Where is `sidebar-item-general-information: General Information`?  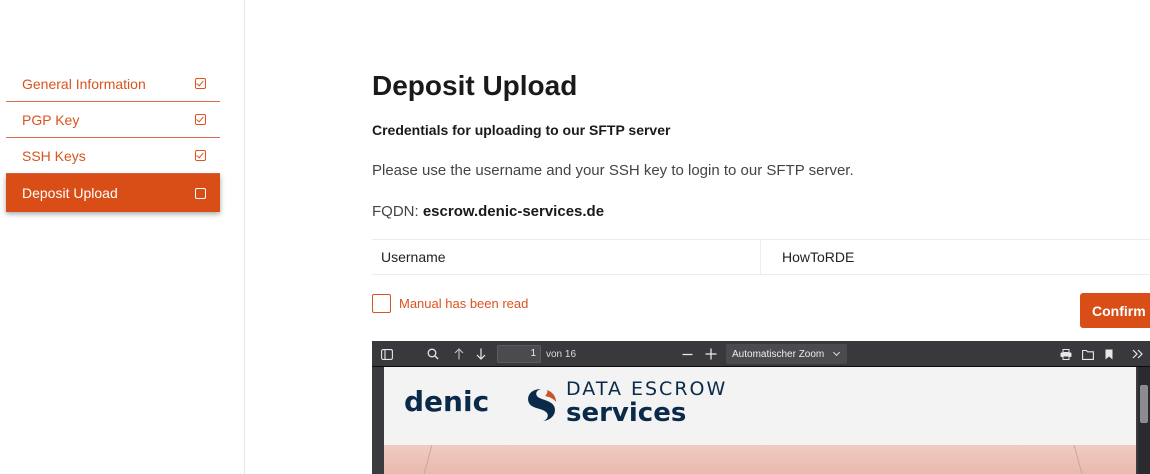 sidebar-item-general-information: General Information is located at coordinates (113, 84).